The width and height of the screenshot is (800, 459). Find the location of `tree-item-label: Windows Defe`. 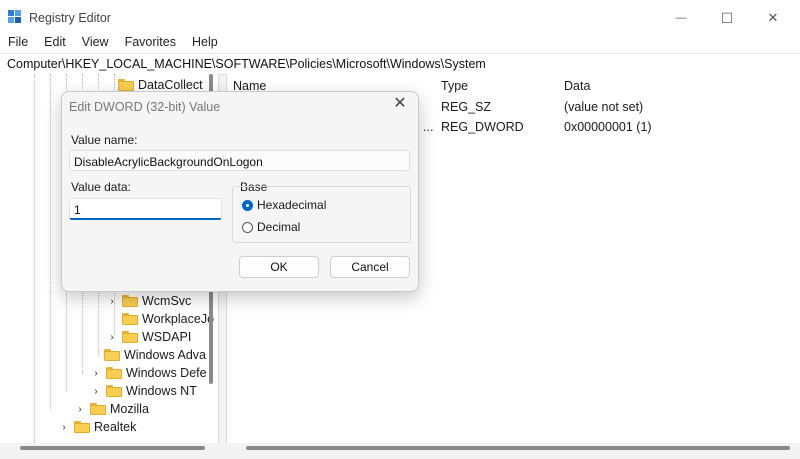

tree-item-label: Windows Defe is located at coordinates (166, 373).